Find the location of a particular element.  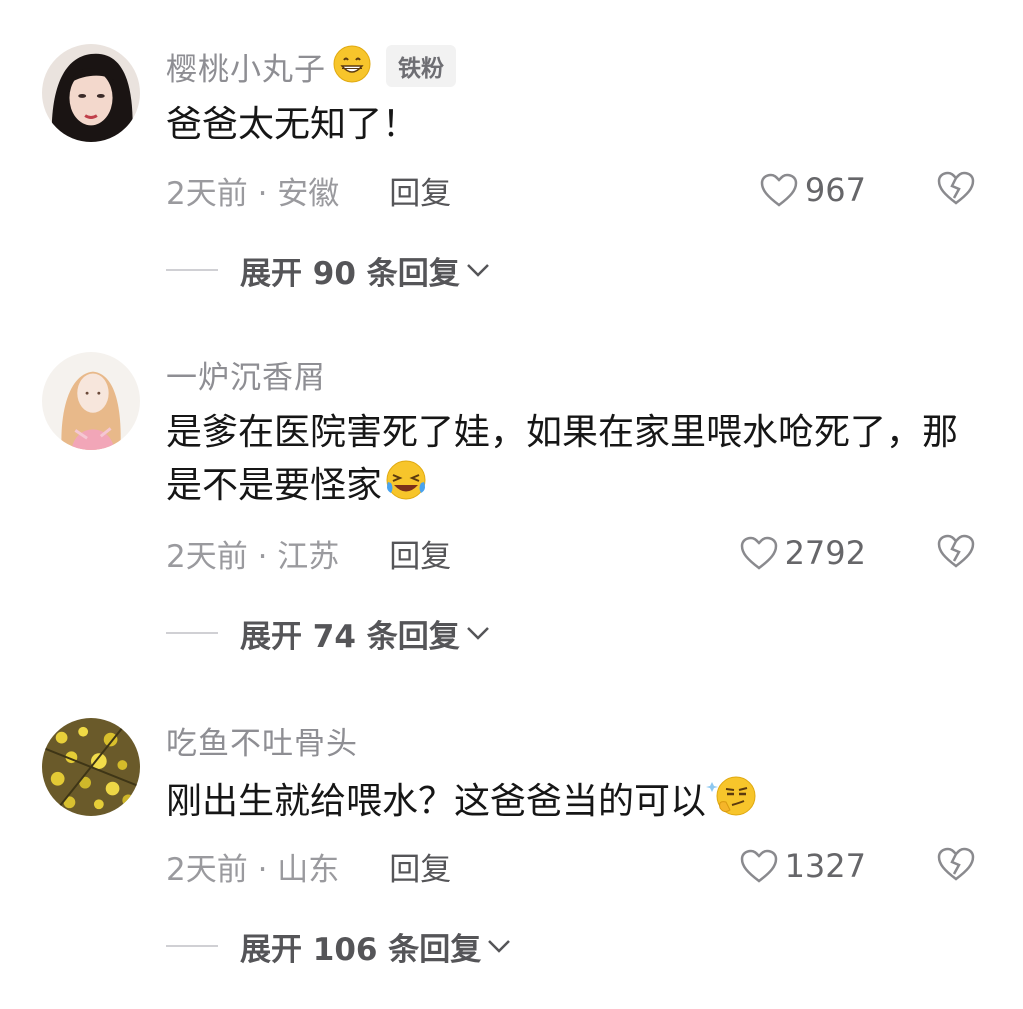

expand-replies-label: 展开 90 条回复 is located at coordinates (350, 273).